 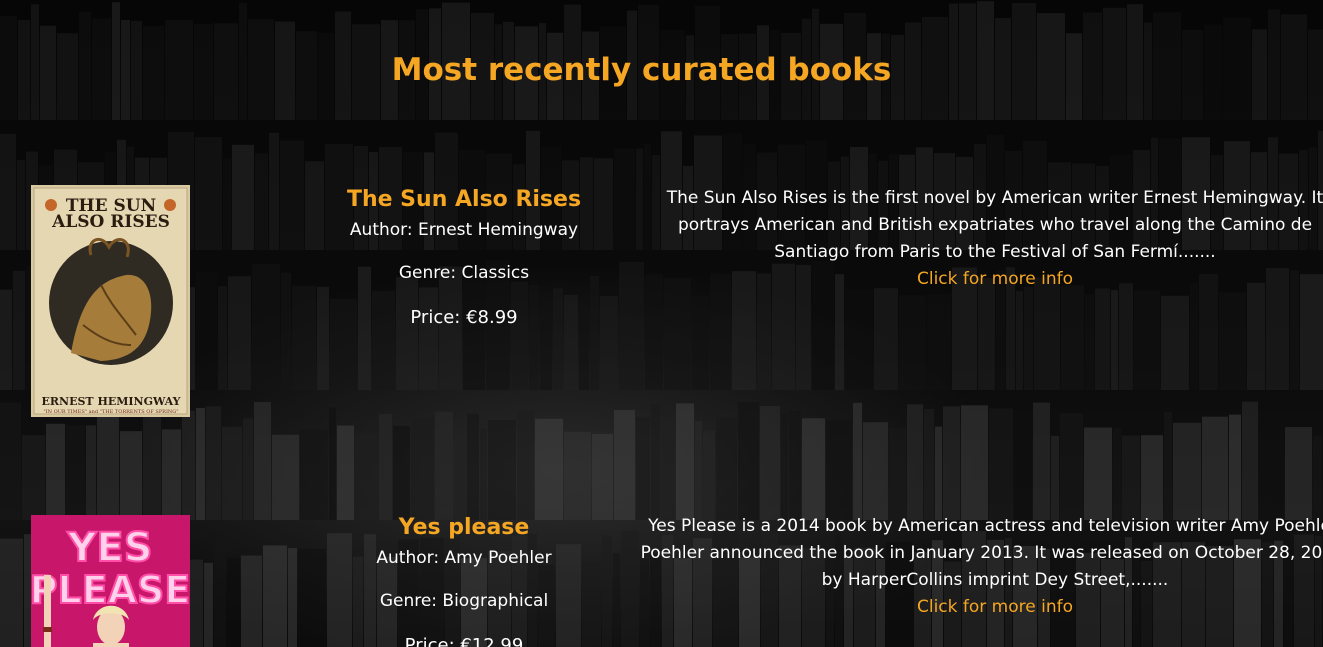 What do you see at coordinates (111, 401) in the screenshot?
I see `cover-author: ERNEST HEMINGWAY` at bounding box center [111, 401].